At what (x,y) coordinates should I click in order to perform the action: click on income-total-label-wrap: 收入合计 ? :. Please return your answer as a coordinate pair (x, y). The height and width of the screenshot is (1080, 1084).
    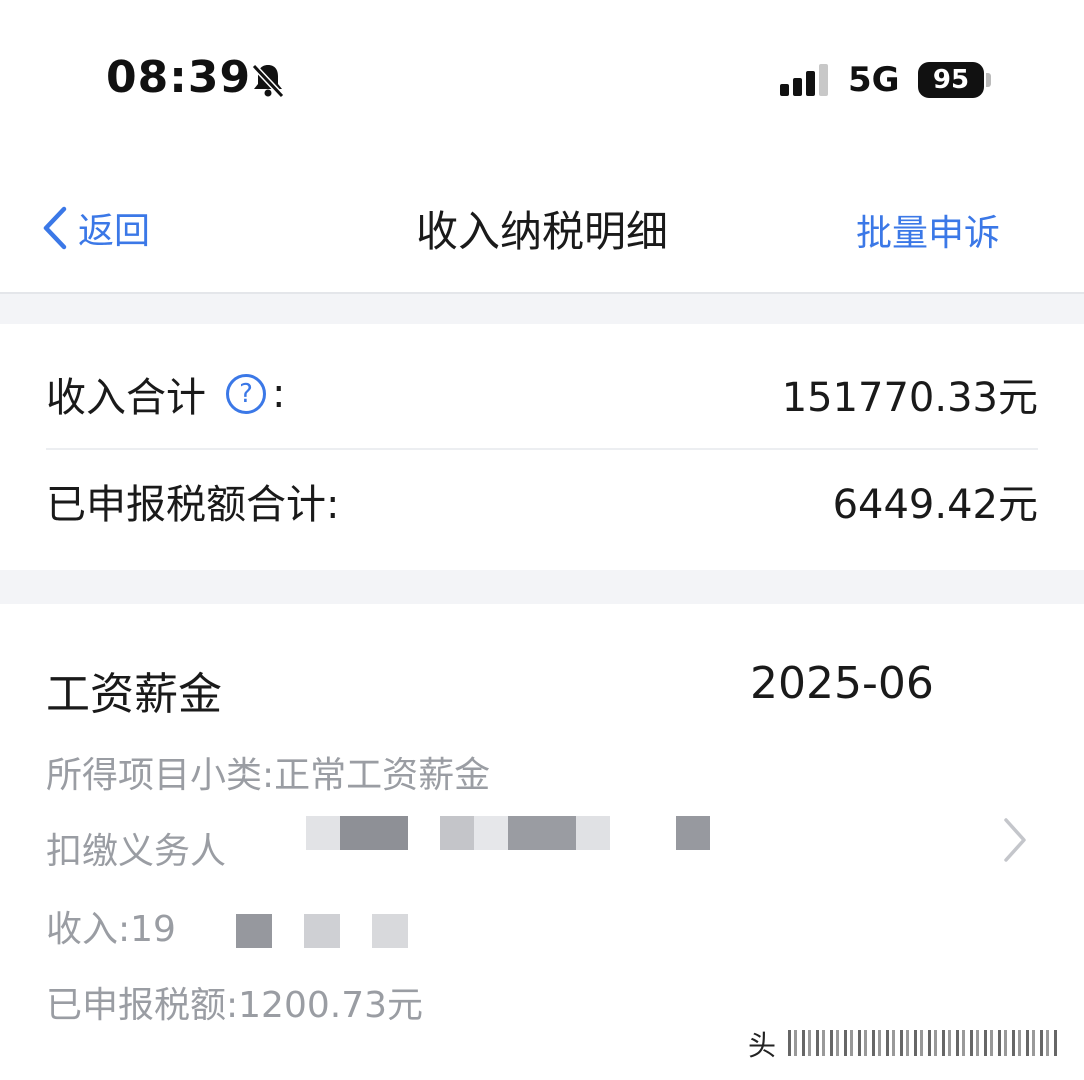
    Looking at the image, I should click on (165, 394).